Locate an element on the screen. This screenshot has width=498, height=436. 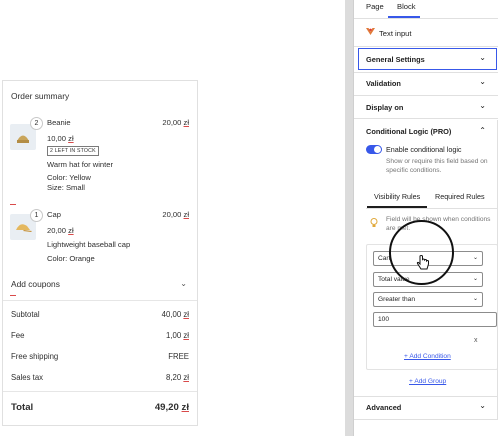
tab-required-rules: Required Rules is located at coordinates (460, 196).